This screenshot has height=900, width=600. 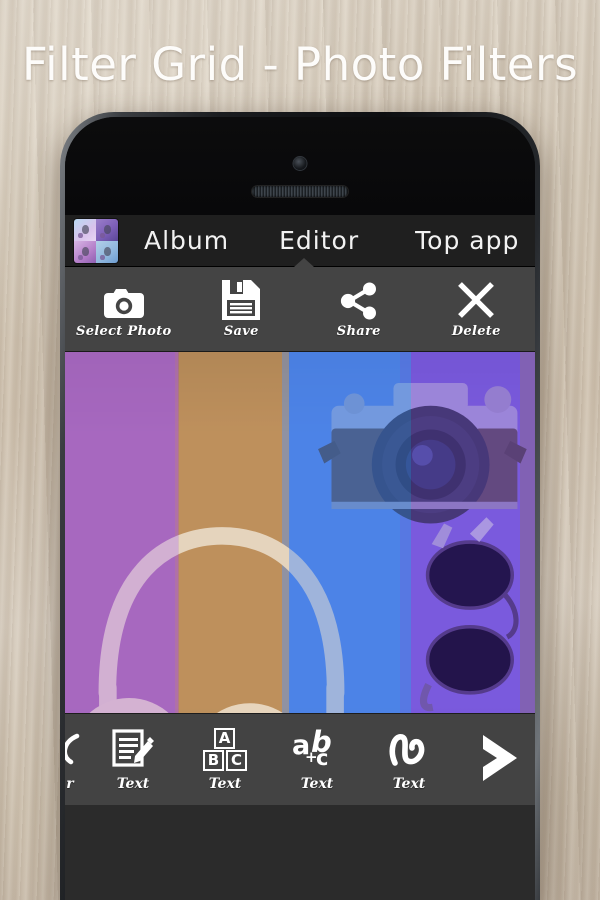 I want to click on tab-editor: Editor, so click(x=319, y=240).